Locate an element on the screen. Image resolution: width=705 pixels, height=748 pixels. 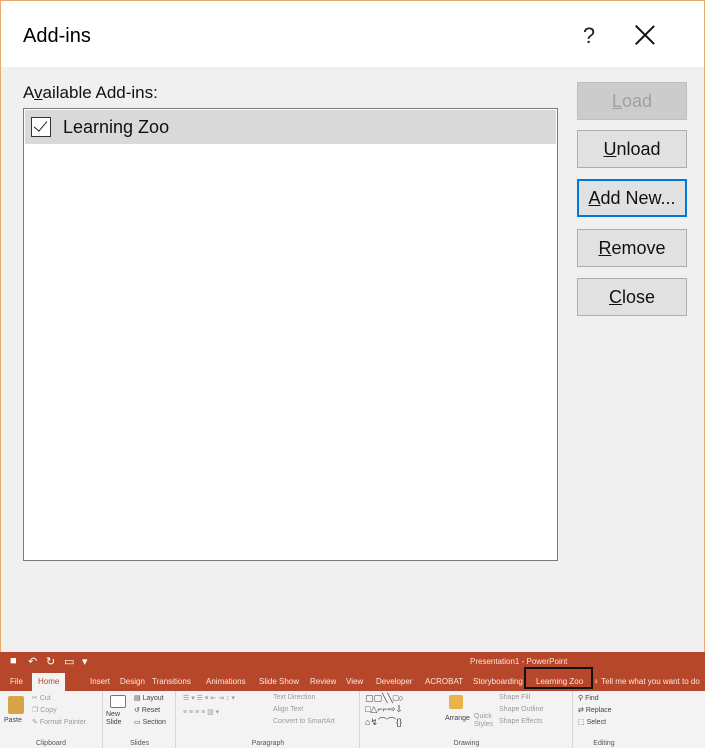
tab-review: Review is located at coordinates (323, 681).